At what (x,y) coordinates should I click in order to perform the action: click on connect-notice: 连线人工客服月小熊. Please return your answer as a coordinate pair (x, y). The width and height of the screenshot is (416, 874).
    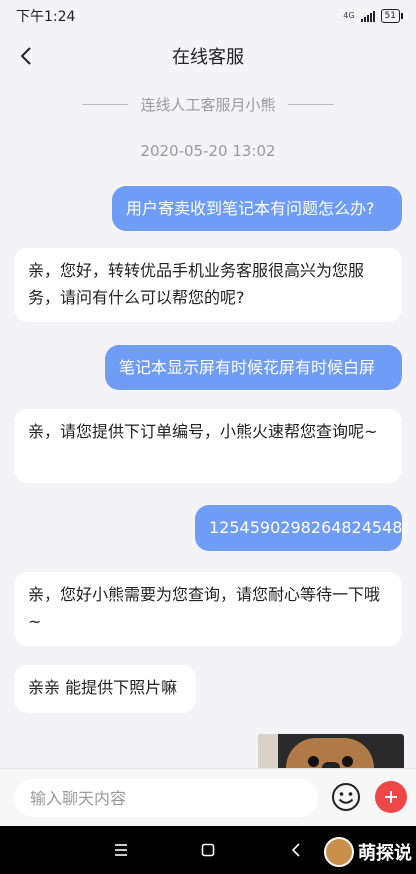
    Looking at the image, I should click on (208, 104).